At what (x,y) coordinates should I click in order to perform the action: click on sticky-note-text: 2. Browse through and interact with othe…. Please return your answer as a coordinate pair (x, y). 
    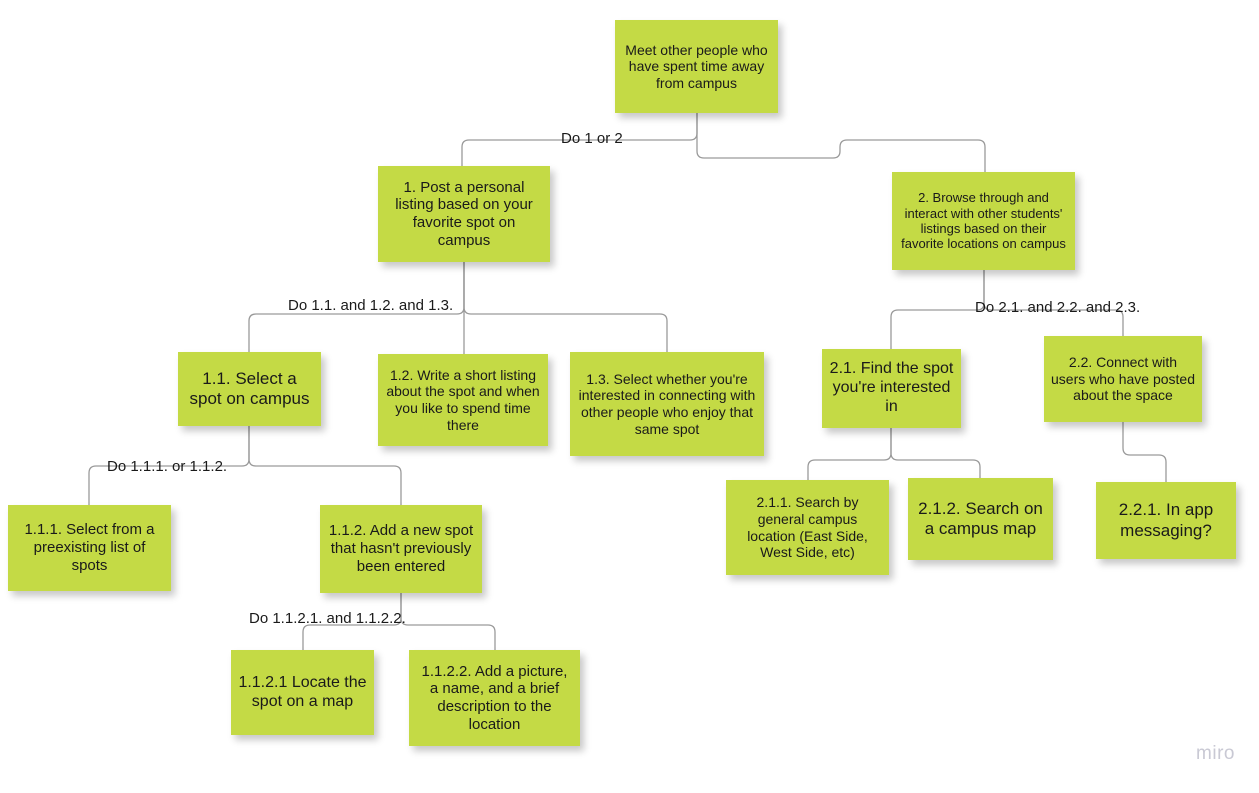
    Looking at the image, I should click on (983, 221).